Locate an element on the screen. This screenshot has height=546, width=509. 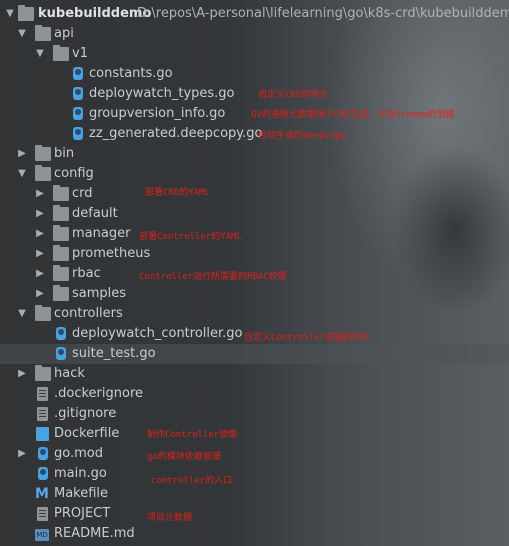
tree-label: README.md is located at coordinates (94, 533).